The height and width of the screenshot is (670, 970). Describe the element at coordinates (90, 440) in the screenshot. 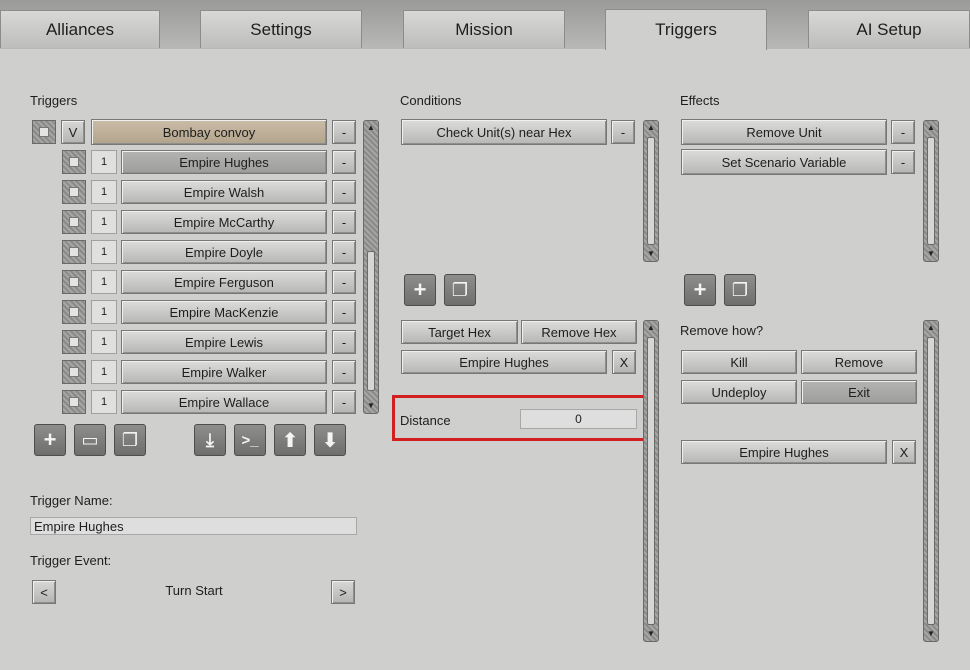

I see `folder-icon: ▭` at that location.